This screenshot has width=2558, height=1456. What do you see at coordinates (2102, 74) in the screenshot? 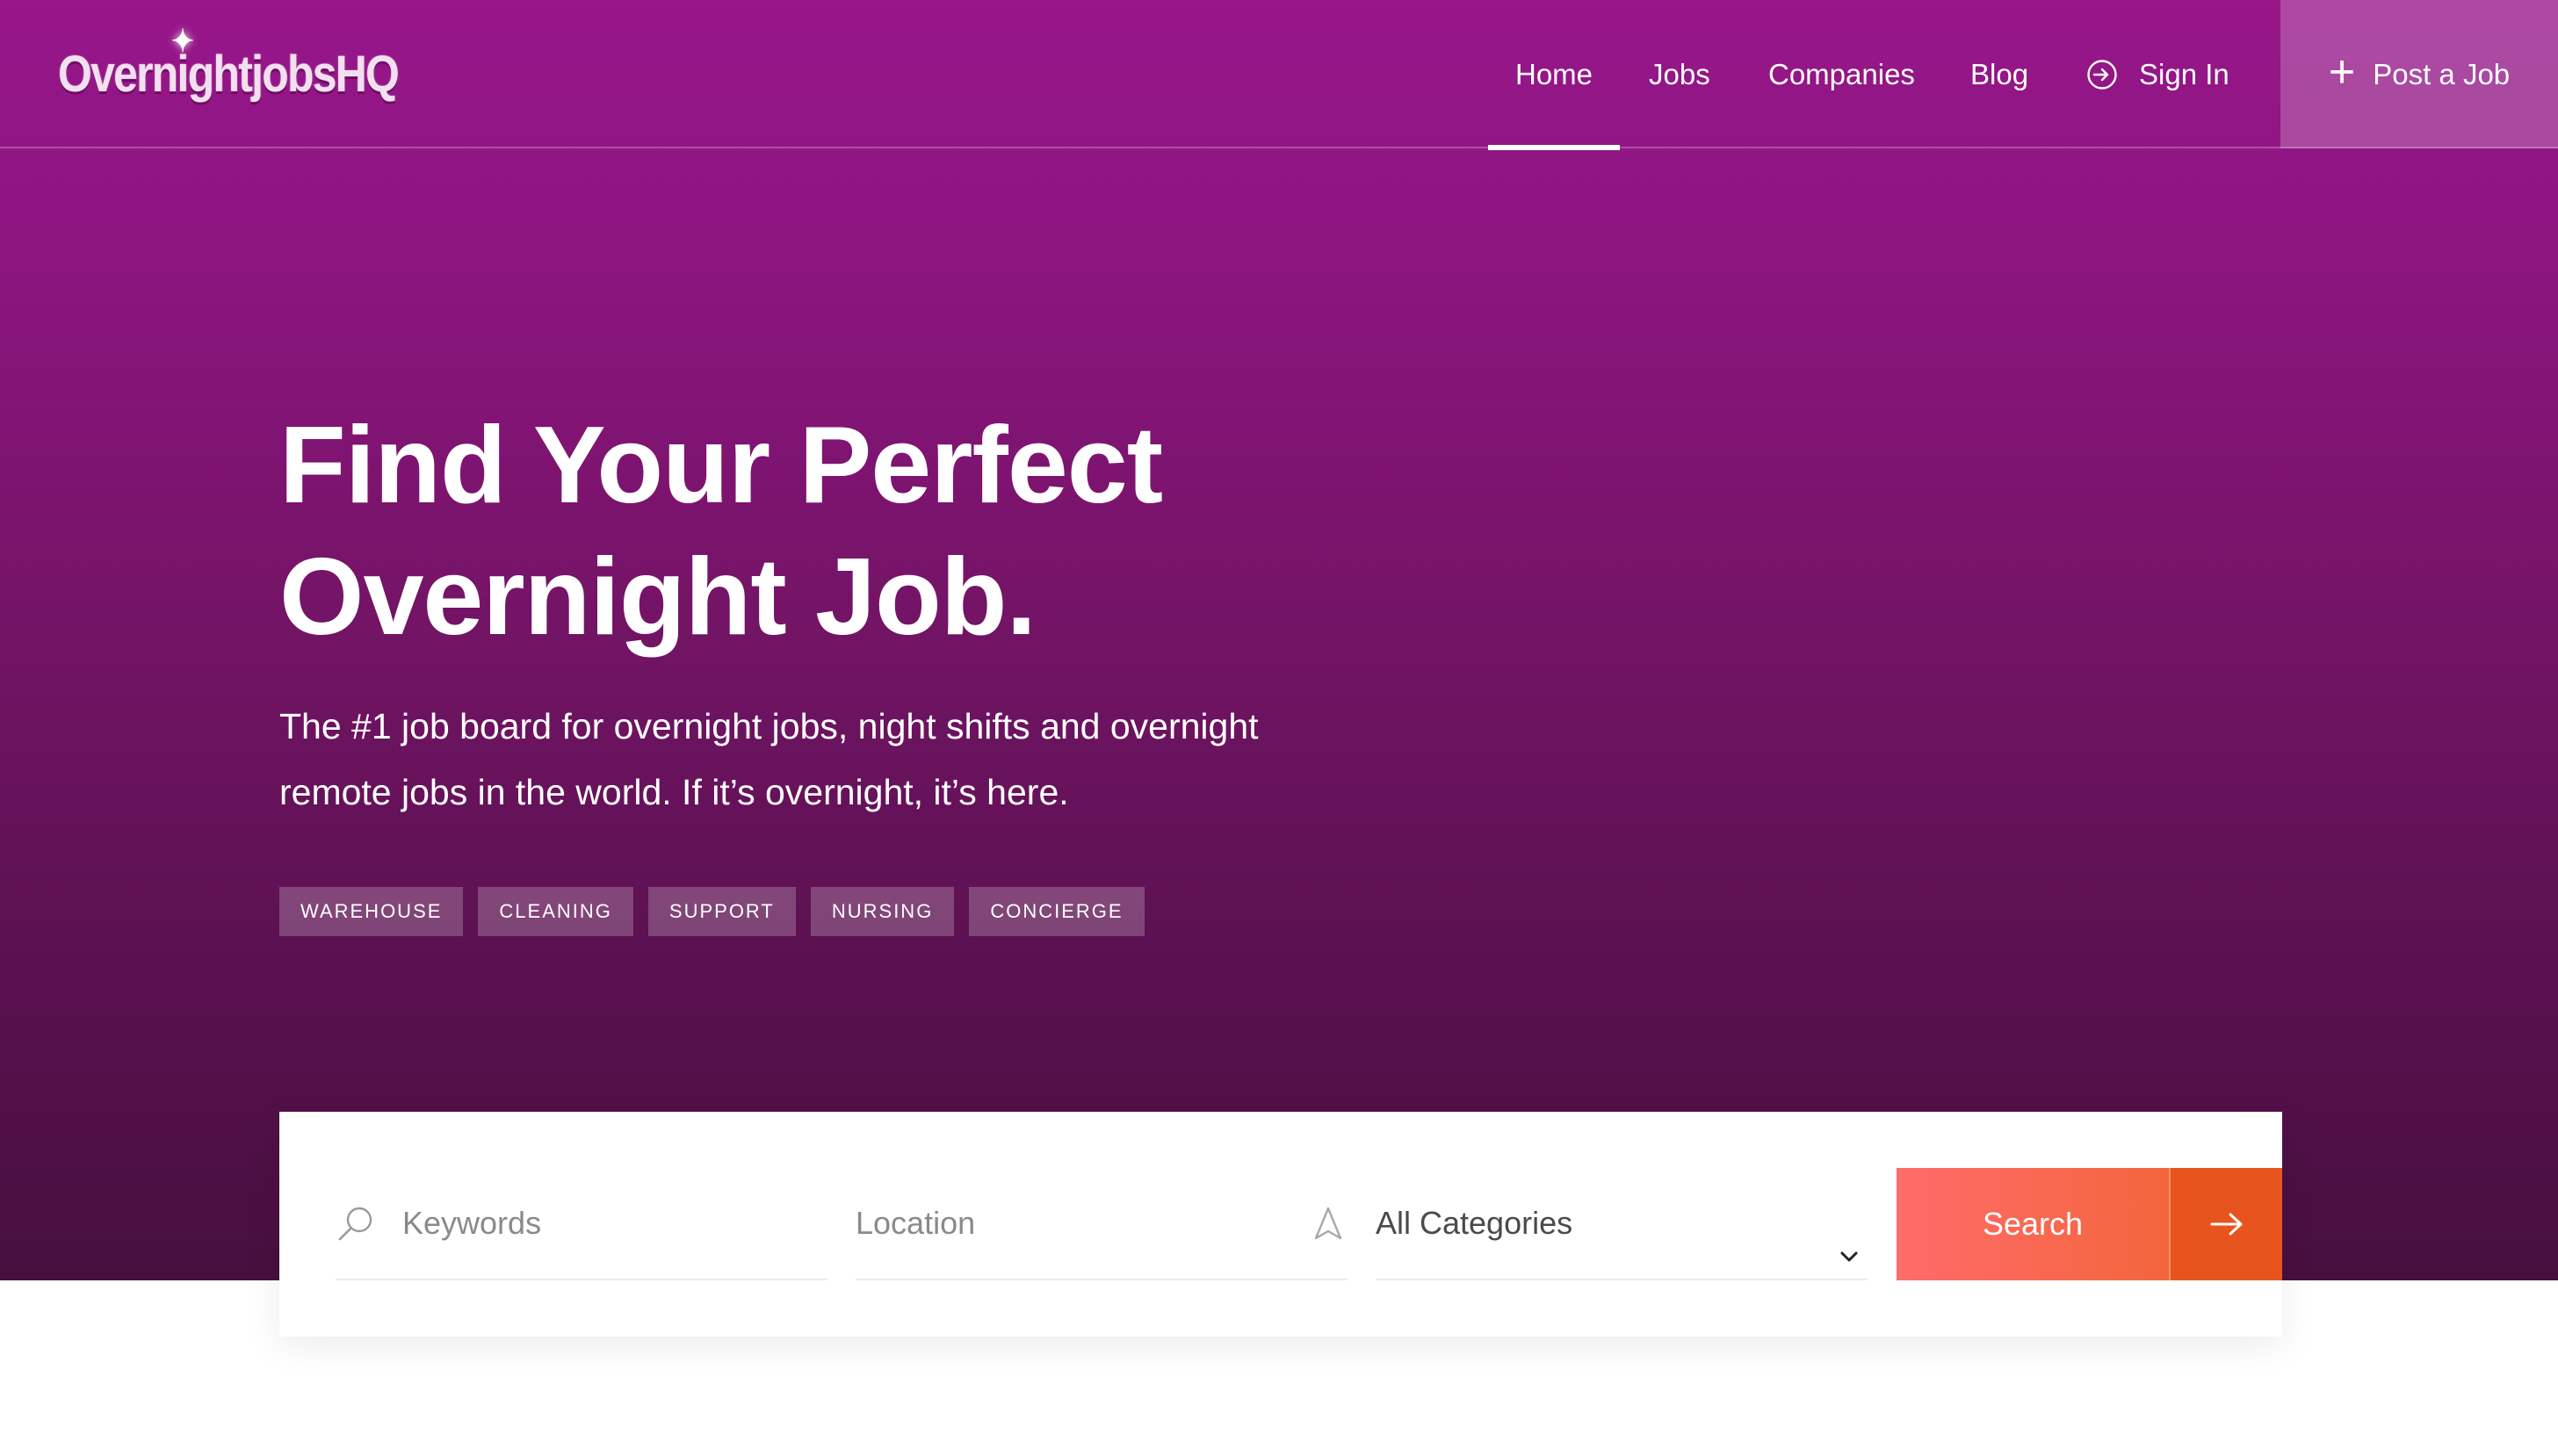
I see `sign-in-icon` at bounding box center [2102, 74].